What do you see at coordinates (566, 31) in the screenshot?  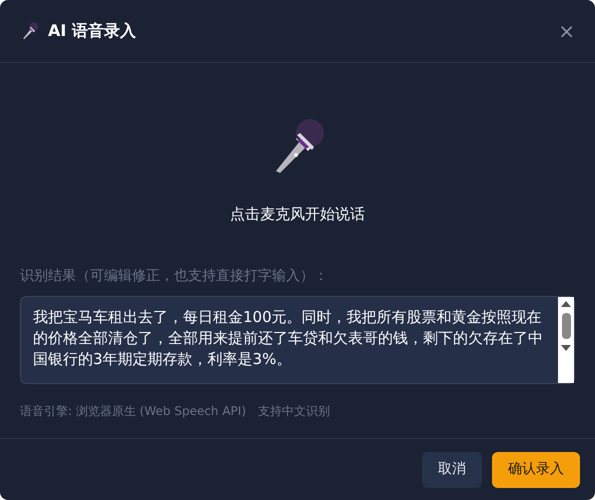 I see `close-button: ×` at bounding box center [566, 31].